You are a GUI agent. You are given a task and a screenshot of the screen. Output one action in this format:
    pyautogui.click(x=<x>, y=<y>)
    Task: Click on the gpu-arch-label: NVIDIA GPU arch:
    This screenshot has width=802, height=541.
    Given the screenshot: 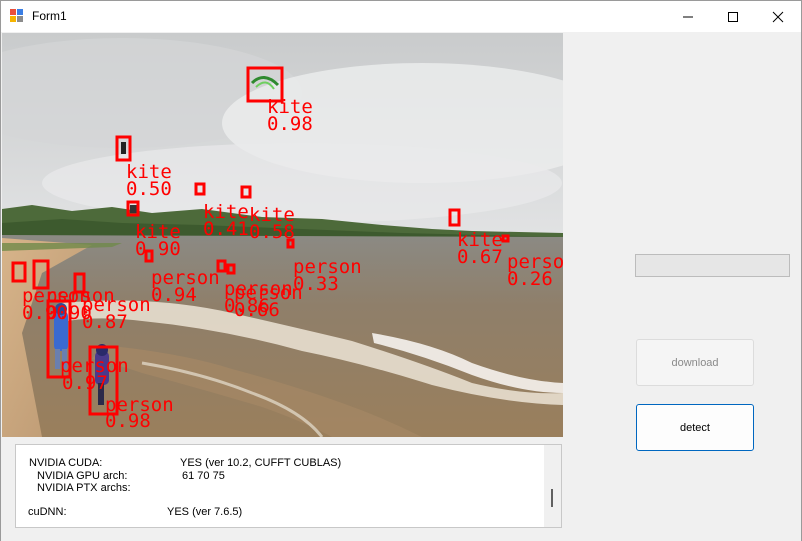 What is the action you would take?
    pyautogui.click(x=82, y=476)
    